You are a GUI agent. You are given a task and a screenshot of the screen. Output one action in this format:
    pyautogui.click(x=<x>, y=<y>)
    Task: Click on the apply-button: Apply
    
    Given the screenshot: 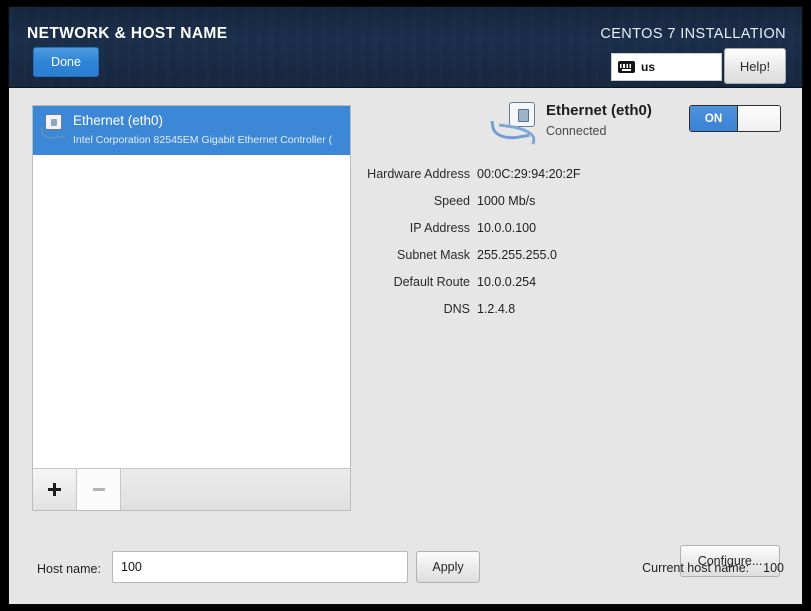 What is the action you would take?
    pyautogui.click(x=448, y=567)
    